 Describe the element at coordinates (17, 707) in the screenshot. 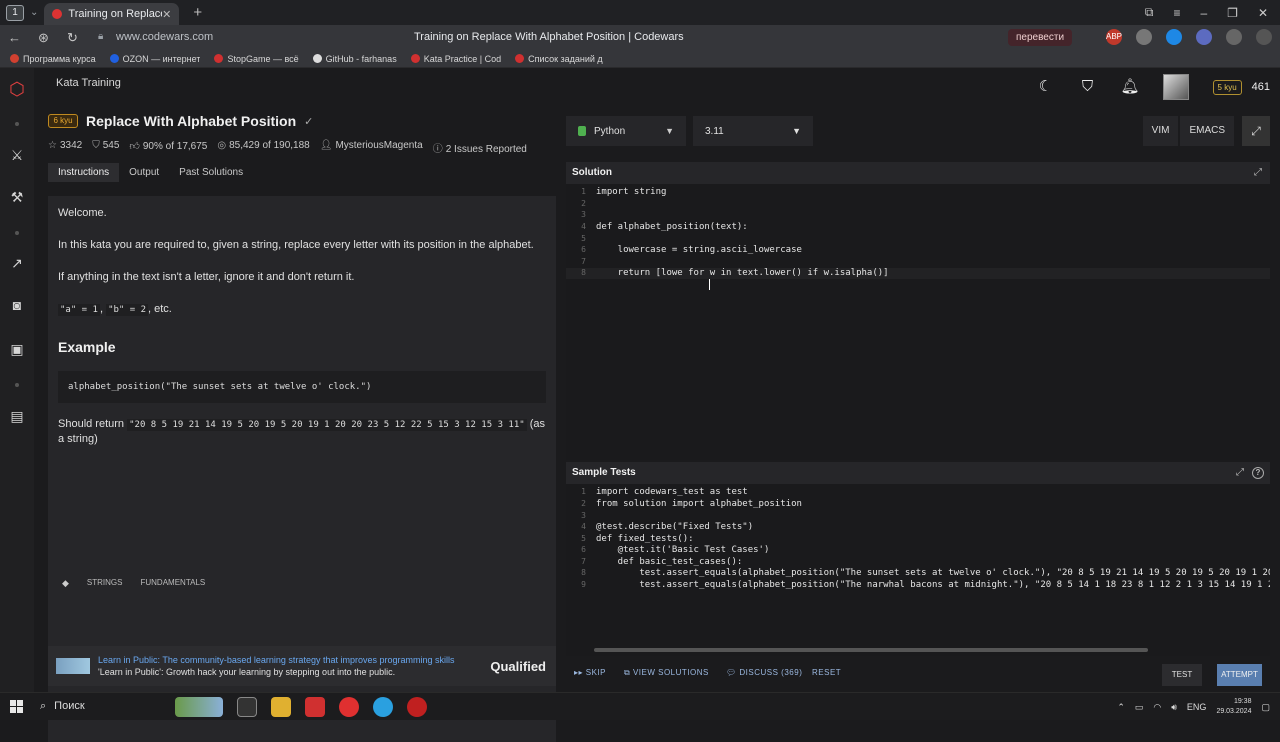

I see `windows-start-icon` at that location.